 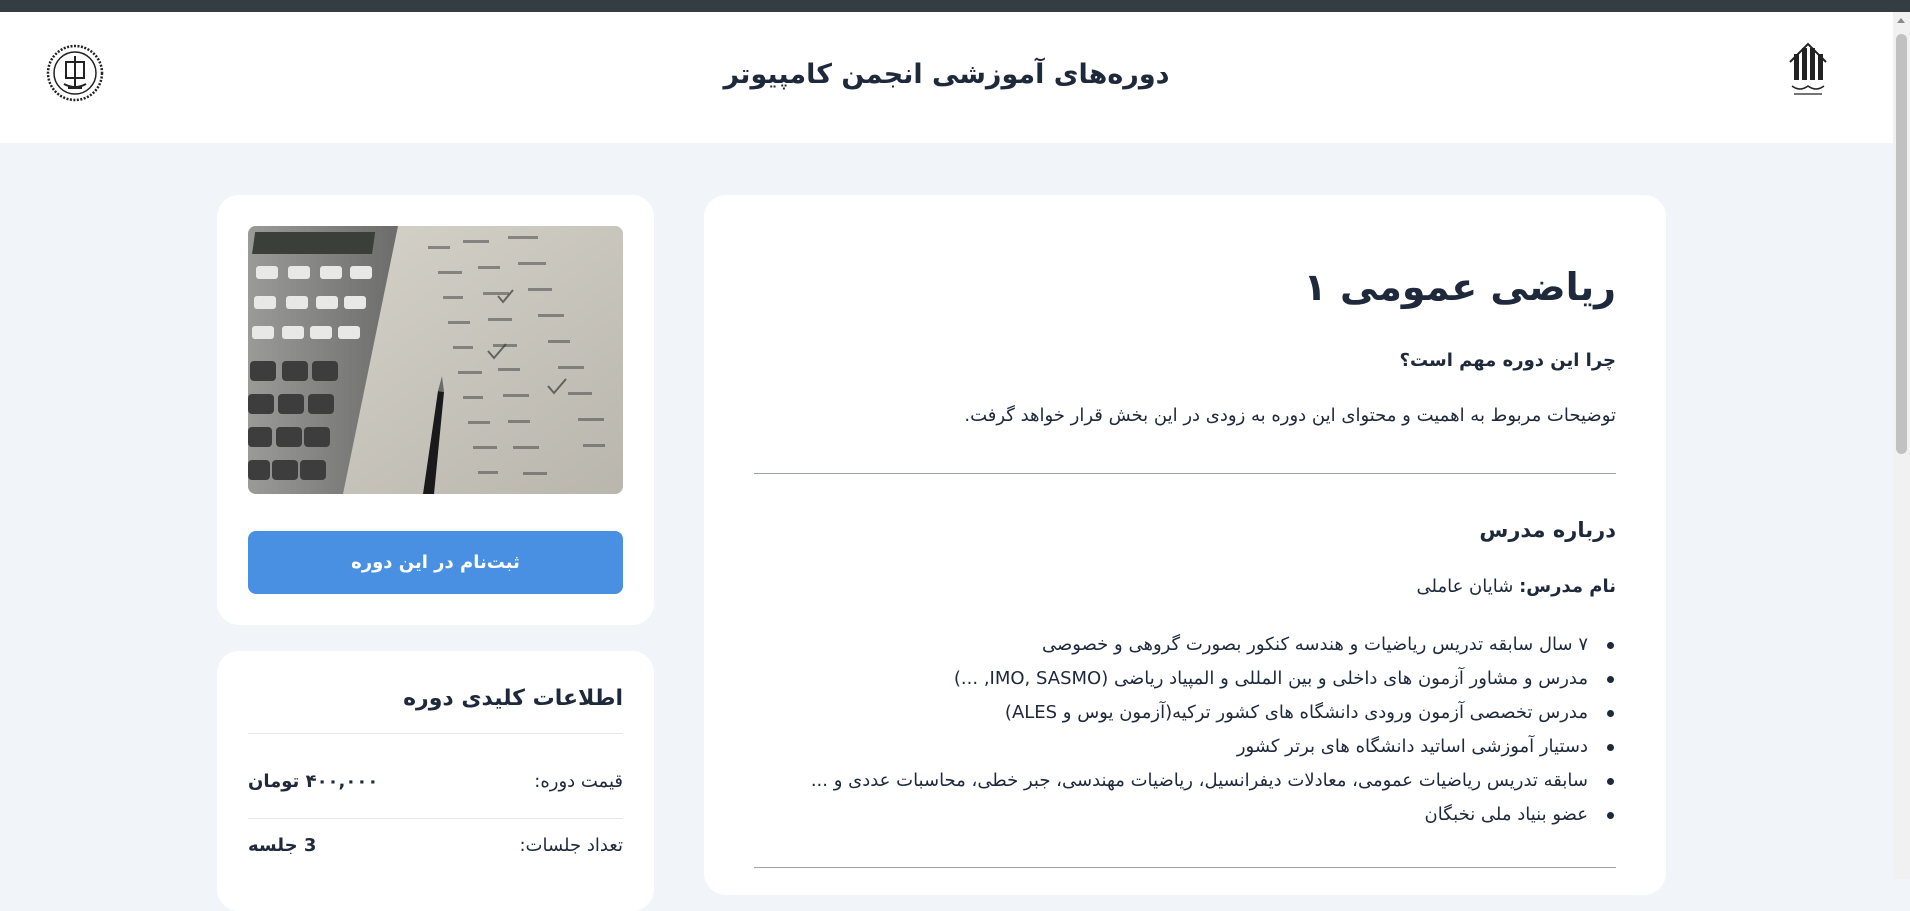 What do you see at coordinates (1808, 72) in the screenshot?
I see `university-logo-icon` at bounding box center [1808, 72].